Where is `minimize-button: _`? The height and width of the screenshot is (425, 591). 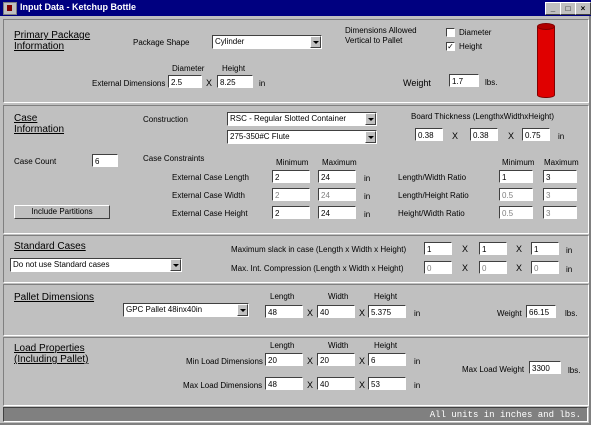 minimize-button: _ is located at coordinates (553, 8).